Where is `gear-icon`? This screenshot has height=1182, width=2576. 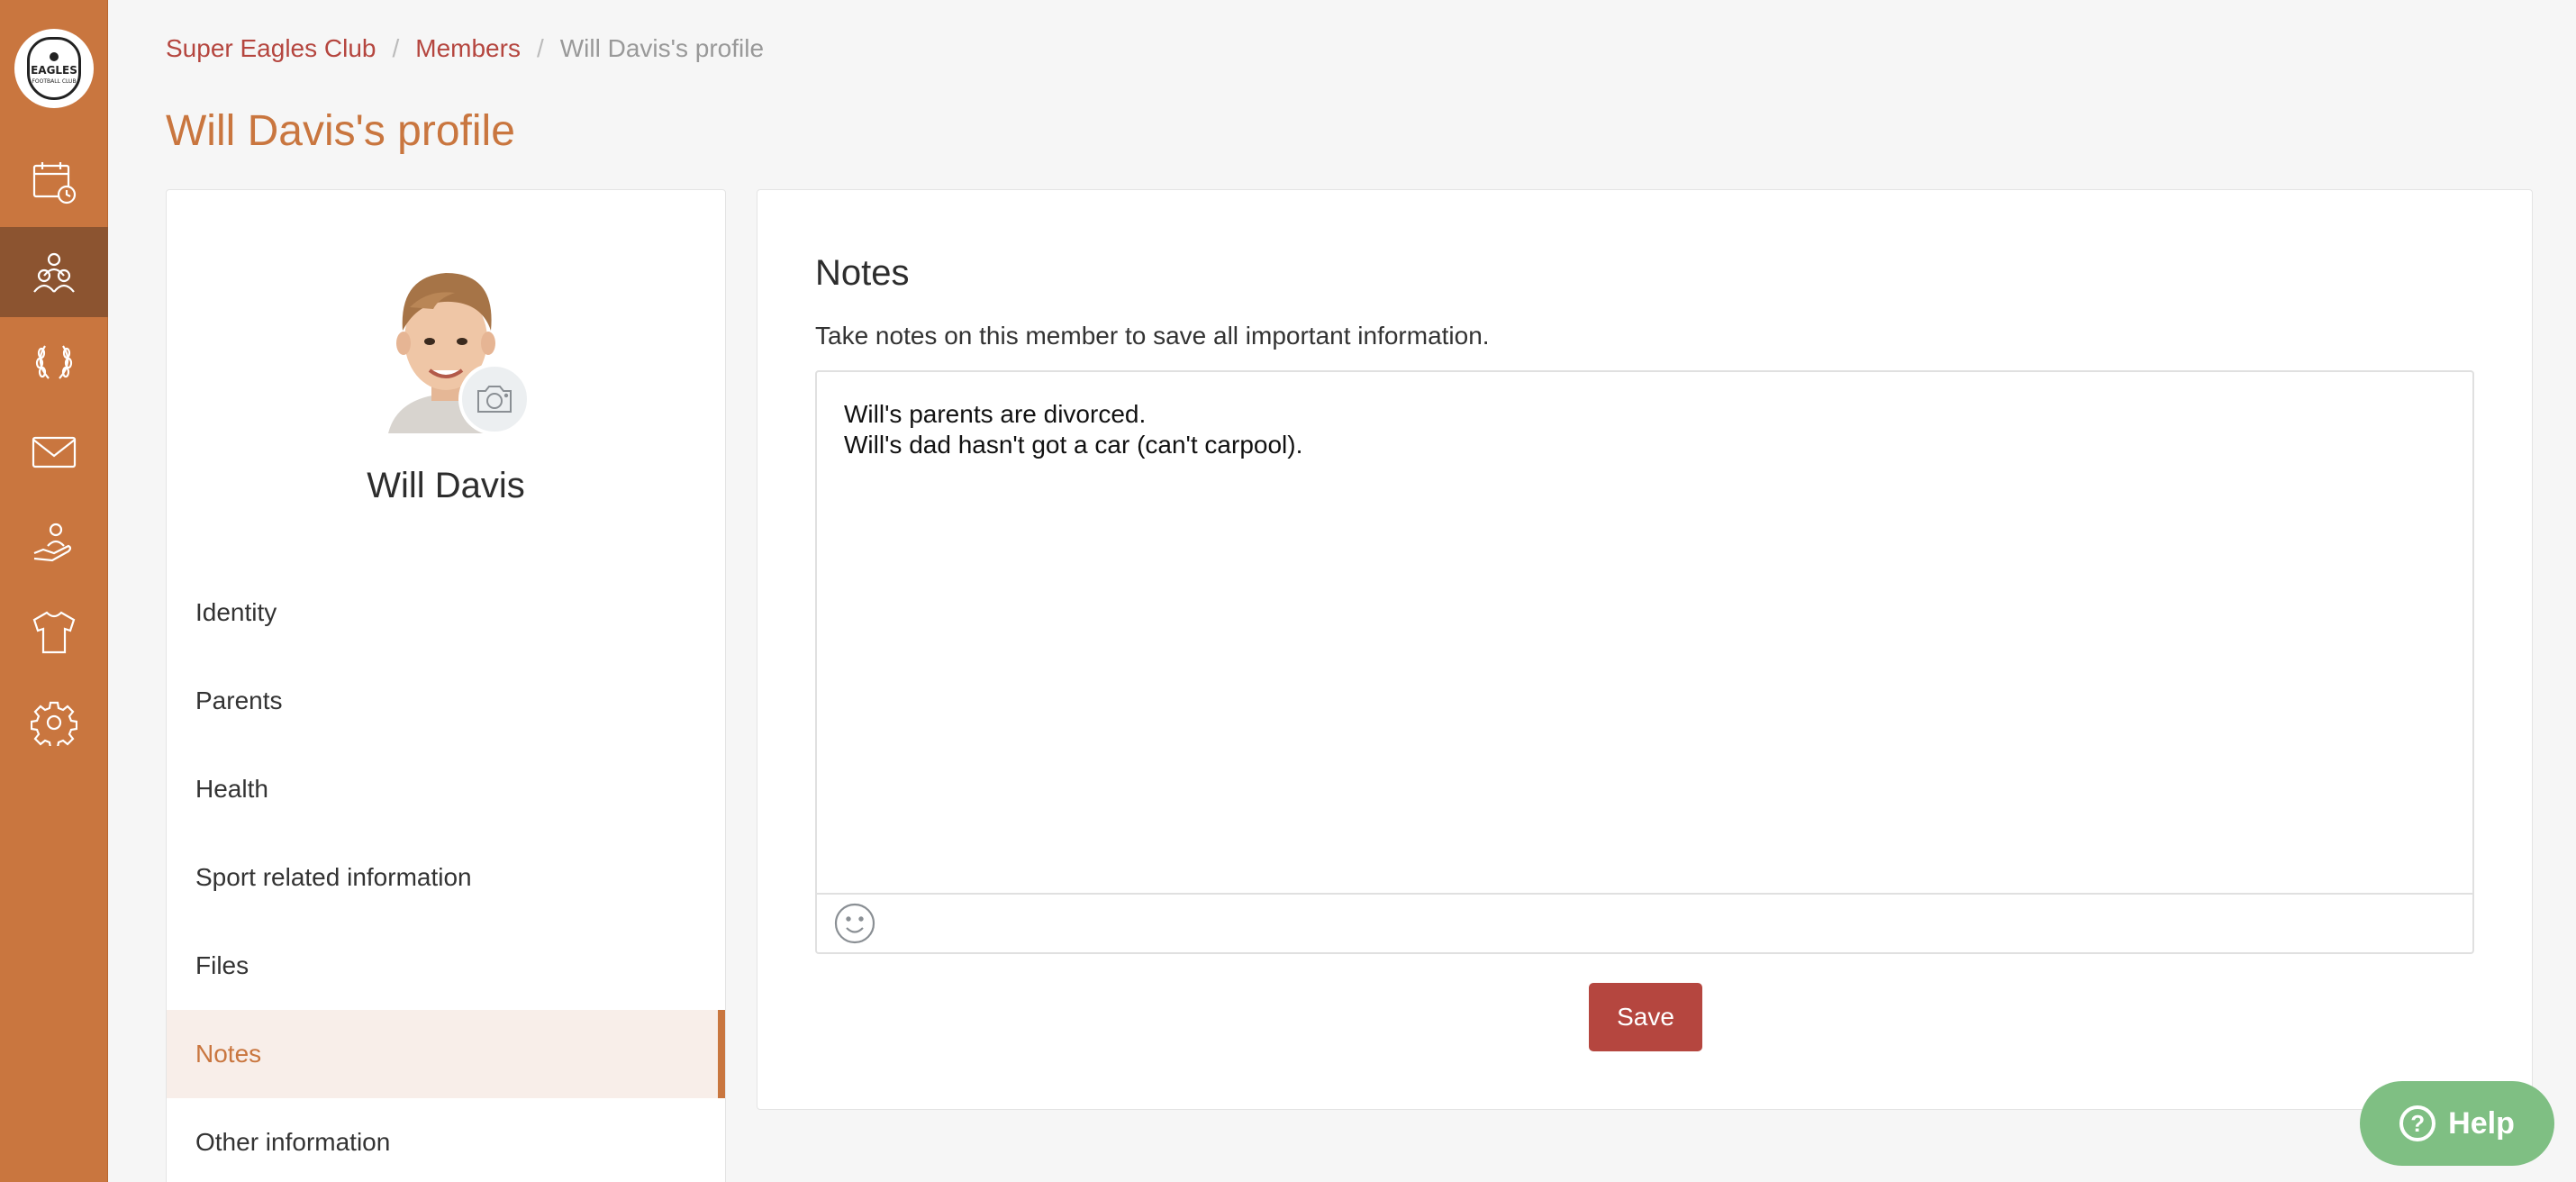 gear-icon is located at coordinates (54, 723).